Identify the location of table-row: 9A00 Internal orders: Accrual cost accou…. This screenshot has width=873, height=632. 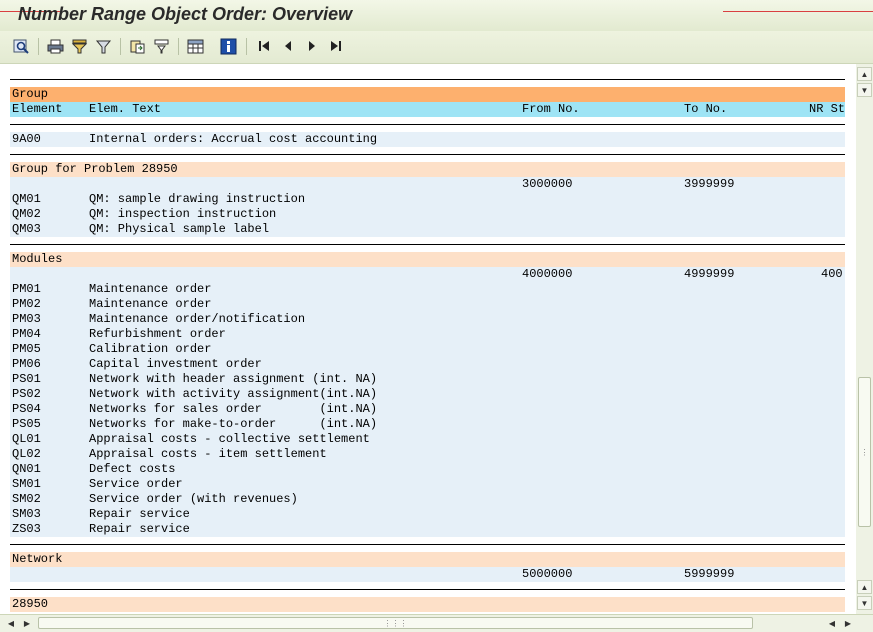
(427, 139).